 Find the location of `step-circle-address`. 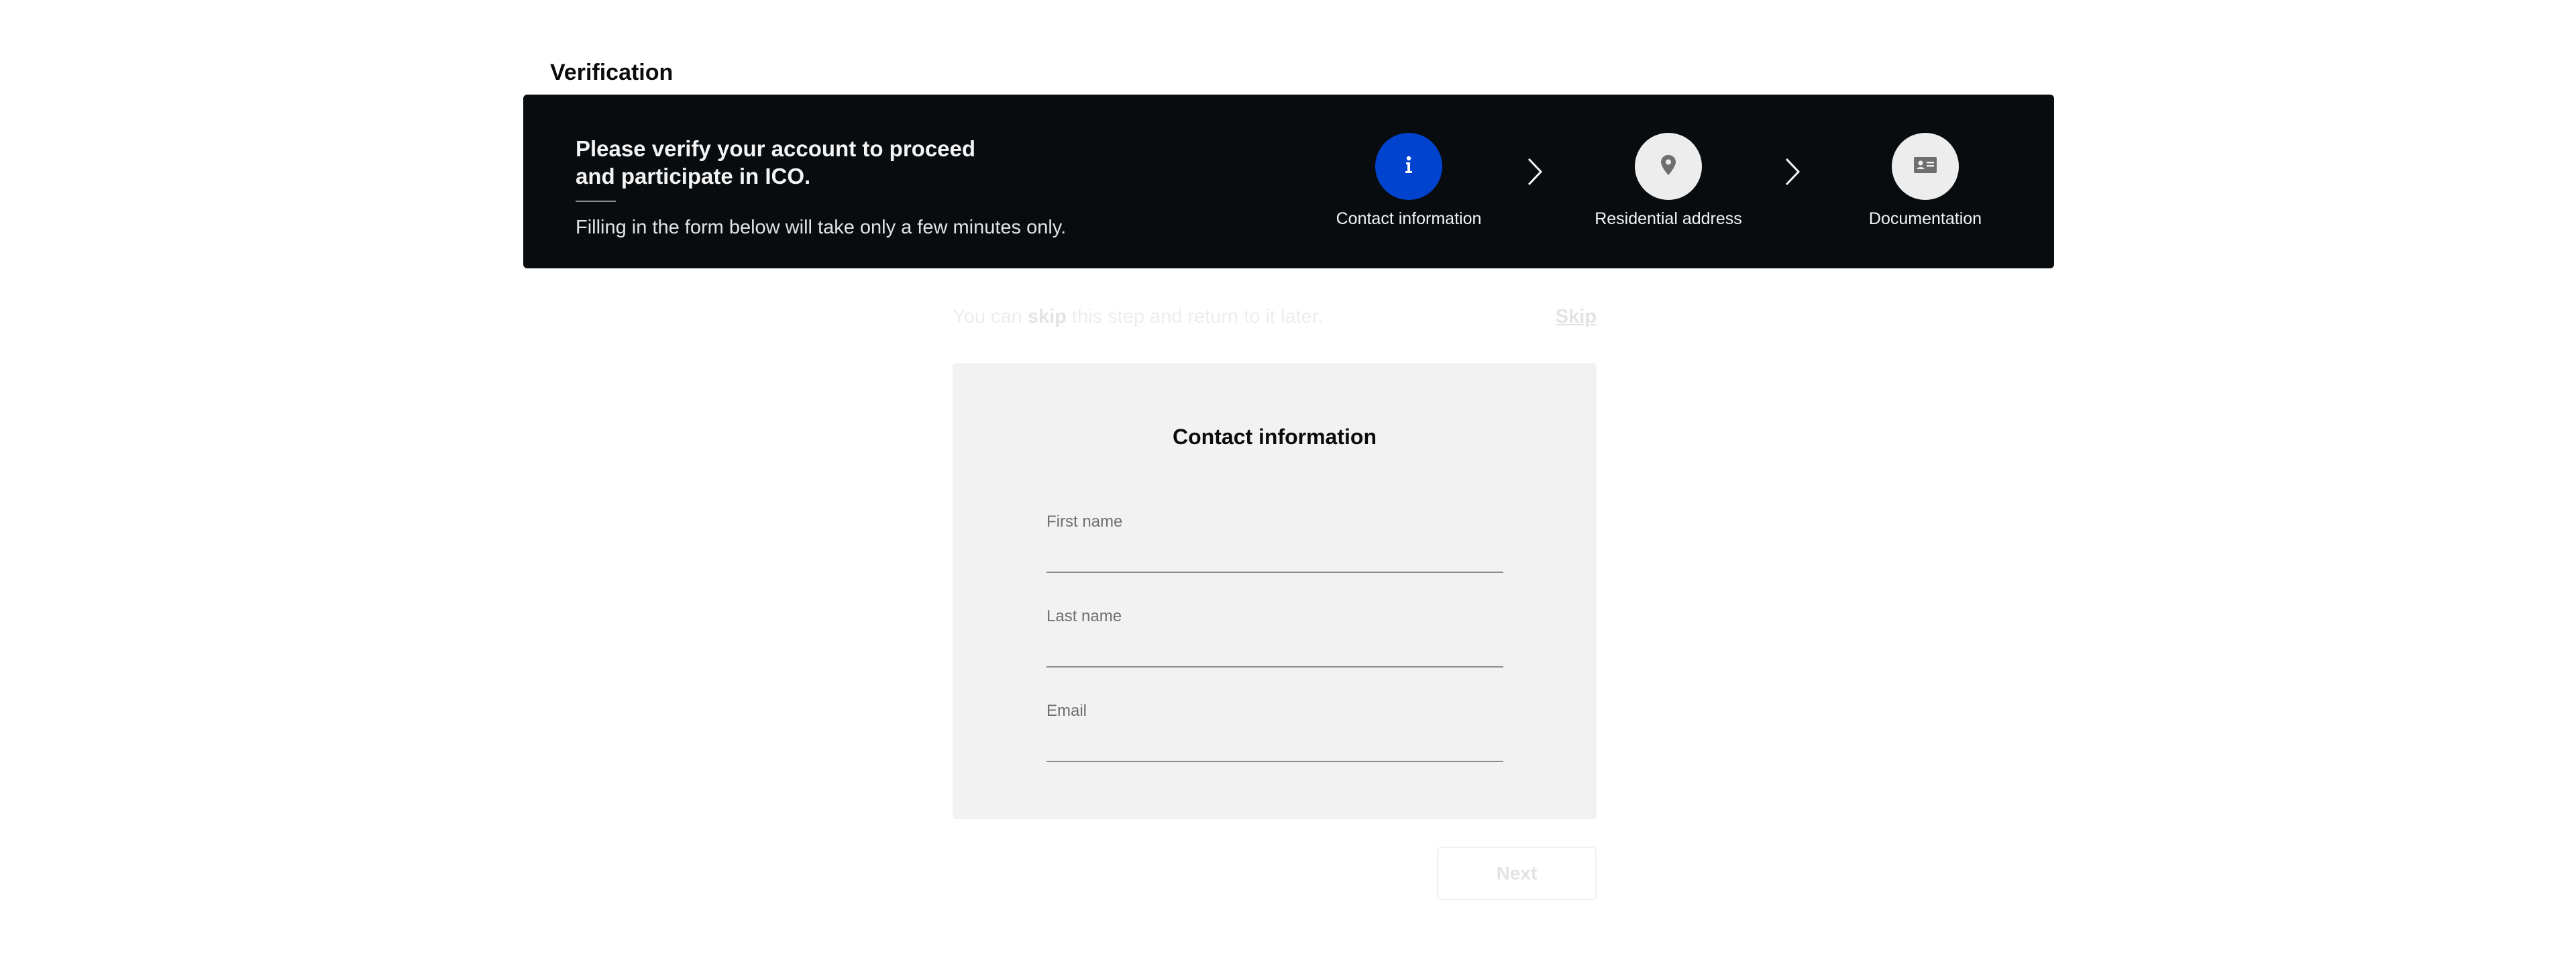

step-circle-address is located at coordinates (1668, 166).